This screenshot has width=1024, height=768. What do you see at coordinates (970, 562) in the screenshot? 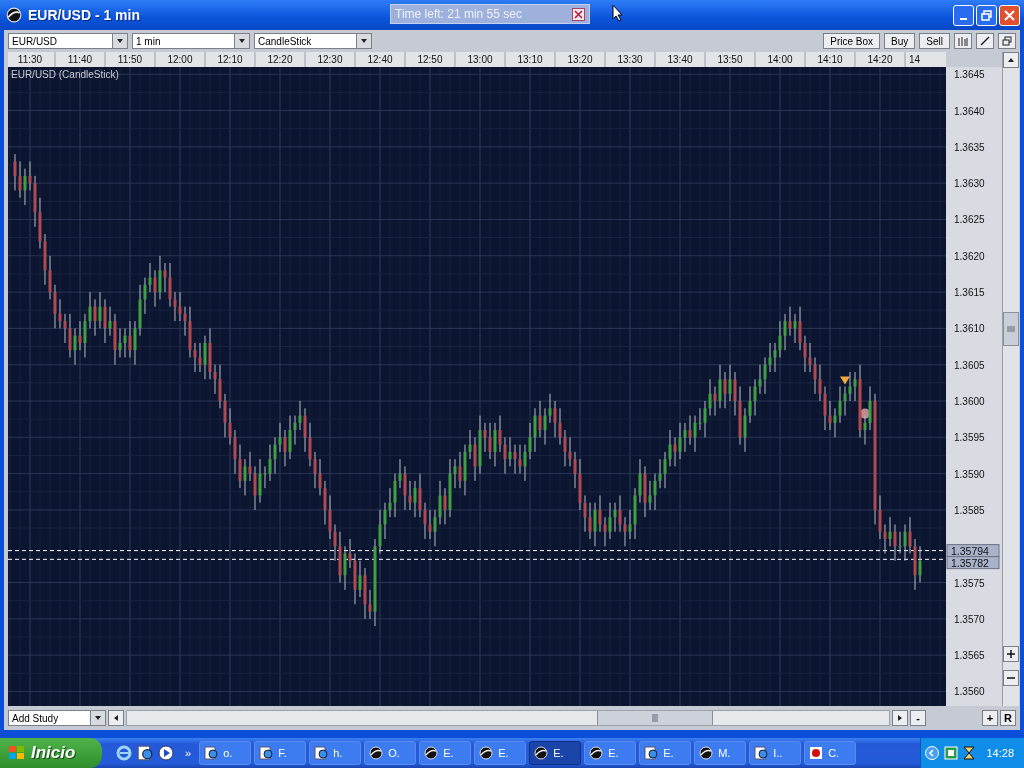
I see `ref-line-label: 1.35782` at bounding box center [970, 562].